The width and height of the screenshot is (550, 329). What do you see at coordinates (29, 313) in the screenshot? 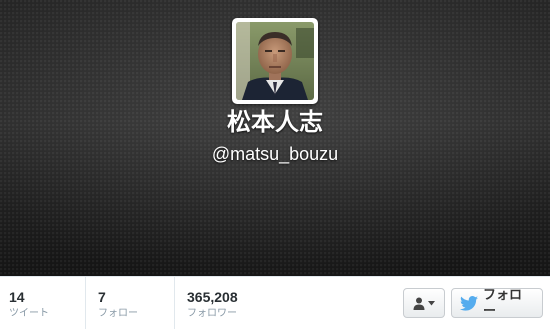
I see `tweet-label: ツイート` at bounding box center [29, 313].